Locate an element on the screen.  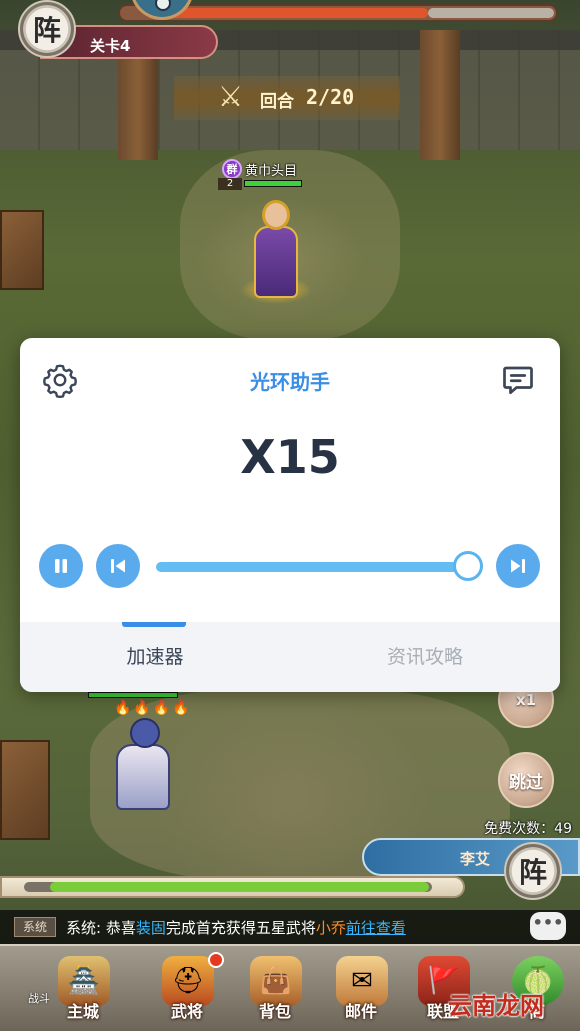
nav-item-generals: ⛑ 武将 is located at coordinates (187, 991).